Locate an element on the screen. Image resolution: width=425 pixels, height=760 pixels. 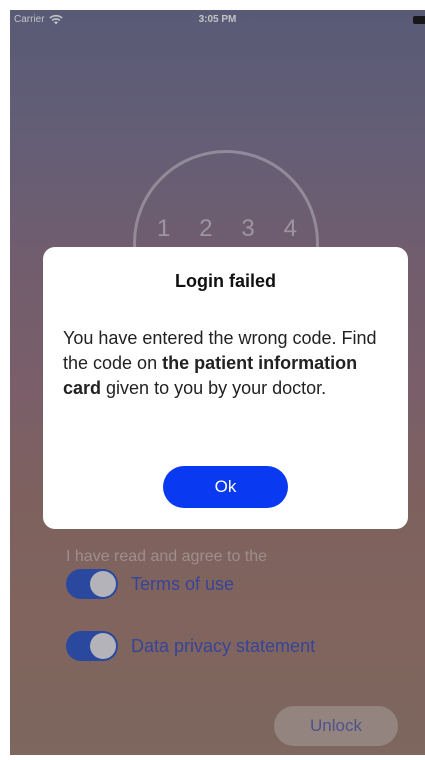
ok-button: Ok is located at coordinates (225, 487).